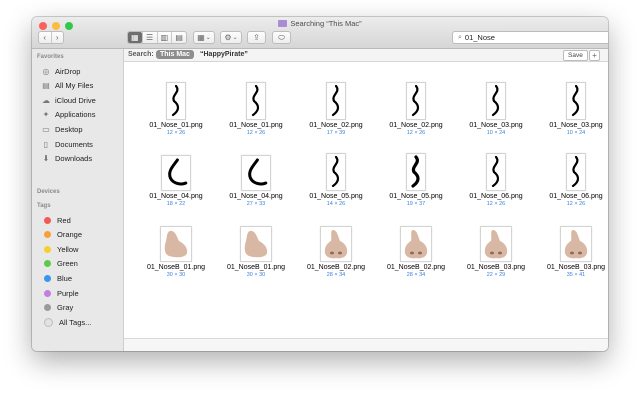 This screenshot has height=396, width=640. I want to click on list-view-button: ☰, so click(149, 37).